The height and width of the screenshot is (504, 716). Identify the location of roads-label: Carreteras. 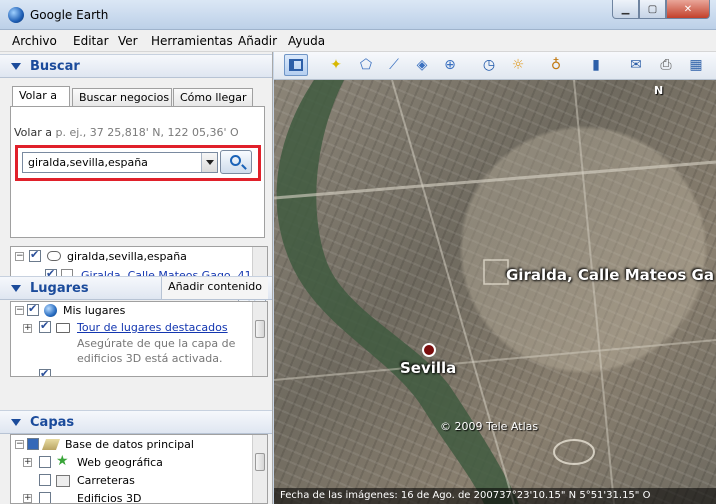
(106, 482).